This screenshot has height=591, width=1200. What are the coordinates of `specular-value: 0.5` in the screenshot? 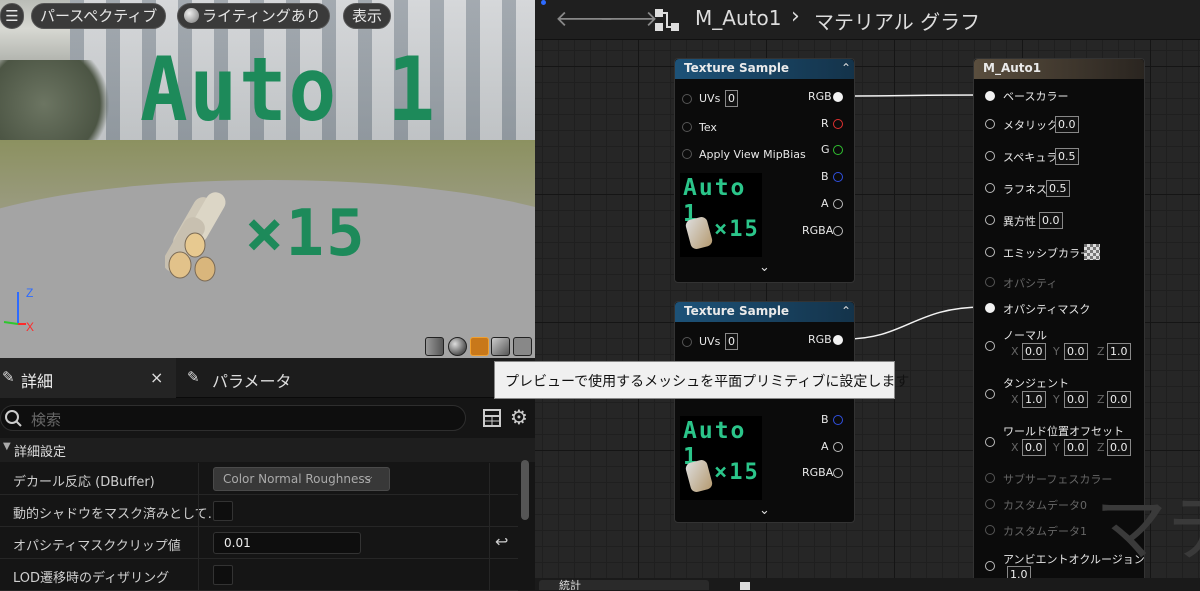 It's located at (1067, 156).